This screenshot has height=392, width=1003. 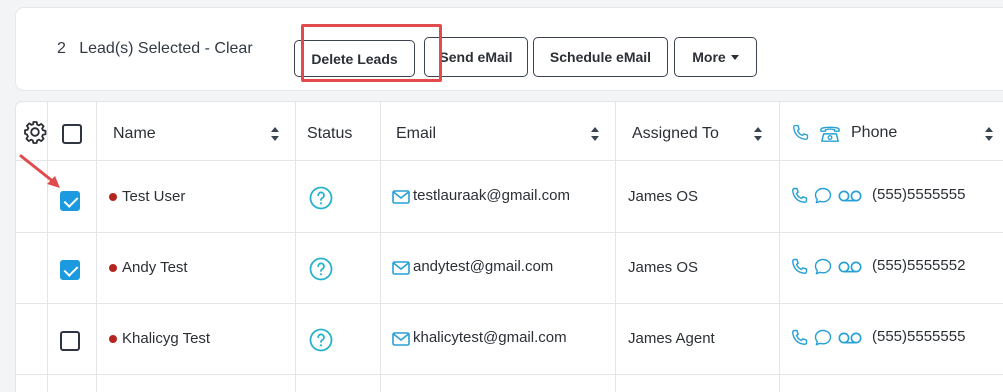 I want to click on header-status: Status, so click(x=329, y=134).